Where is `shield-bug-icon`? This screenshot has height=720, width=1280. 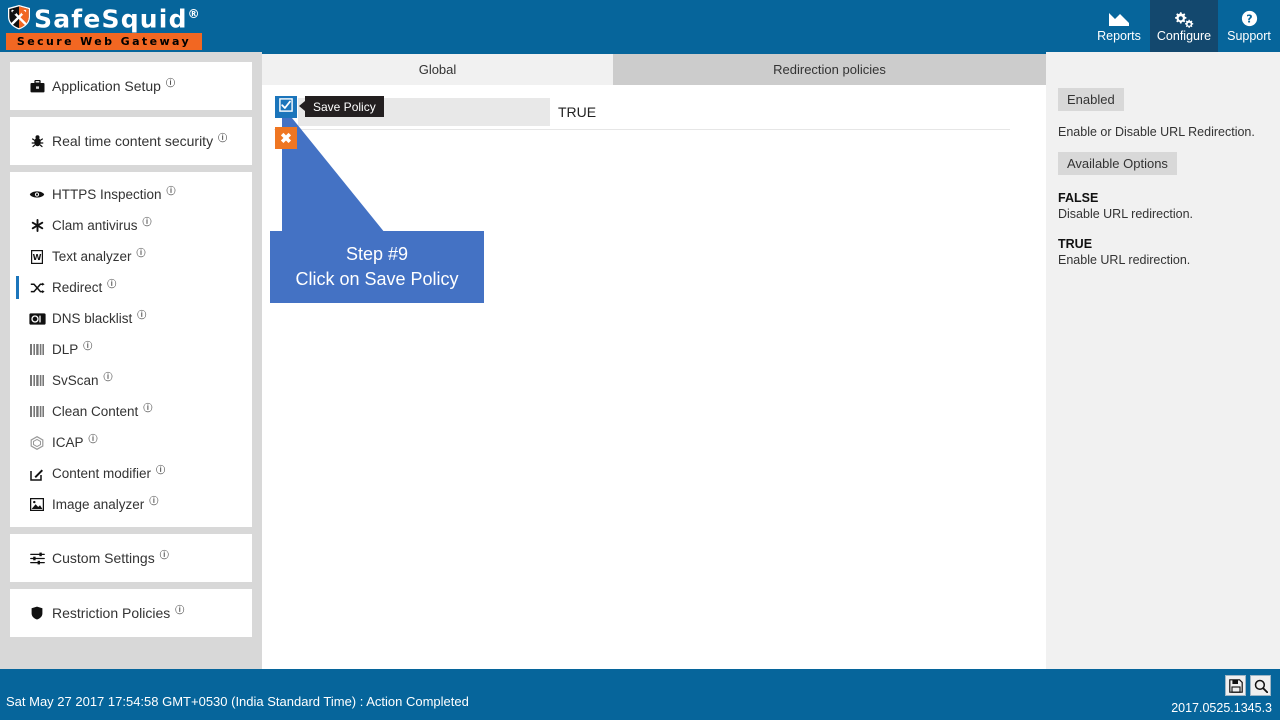 shield-bug-icon is located at coordinates (37, 141).